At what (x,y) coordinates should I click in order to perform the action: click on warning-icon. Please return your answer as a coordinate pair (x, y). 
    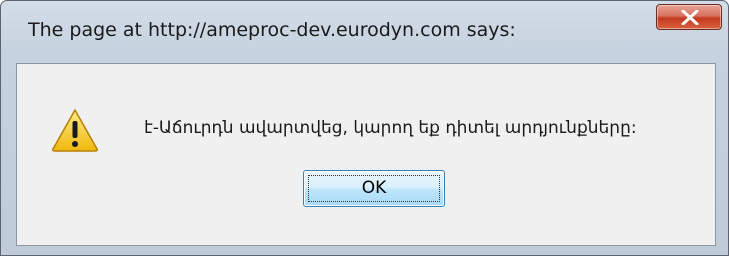
    Looking at the image, I should click on (75, 130).